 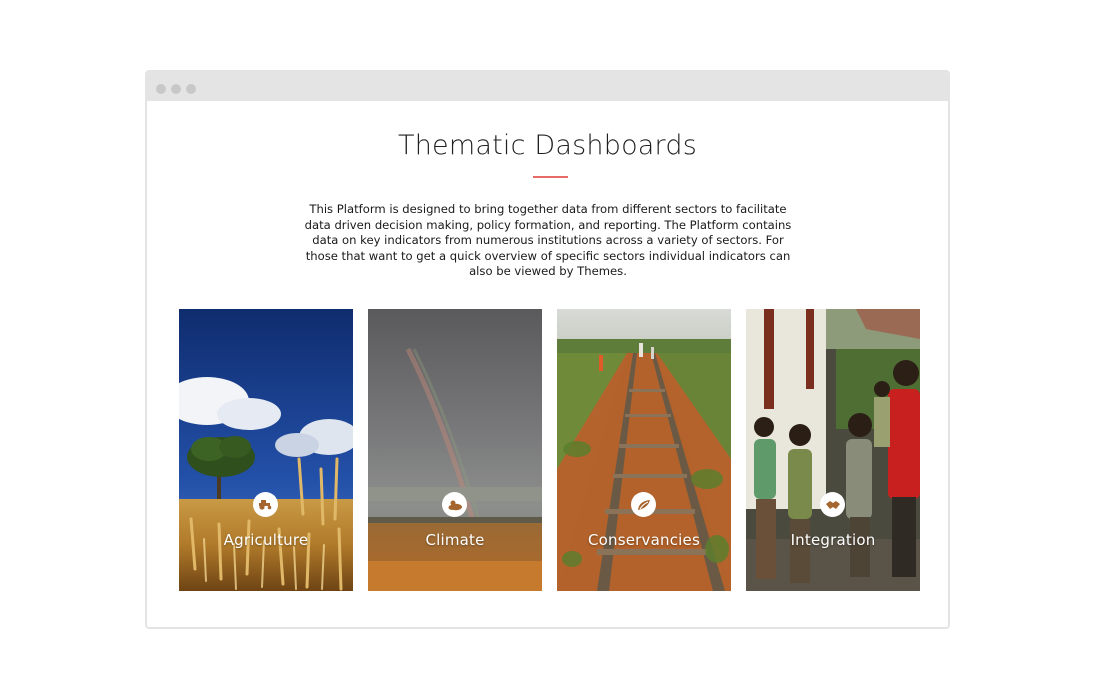 I want to click on tractor-icon, so click(x=265, y=504).